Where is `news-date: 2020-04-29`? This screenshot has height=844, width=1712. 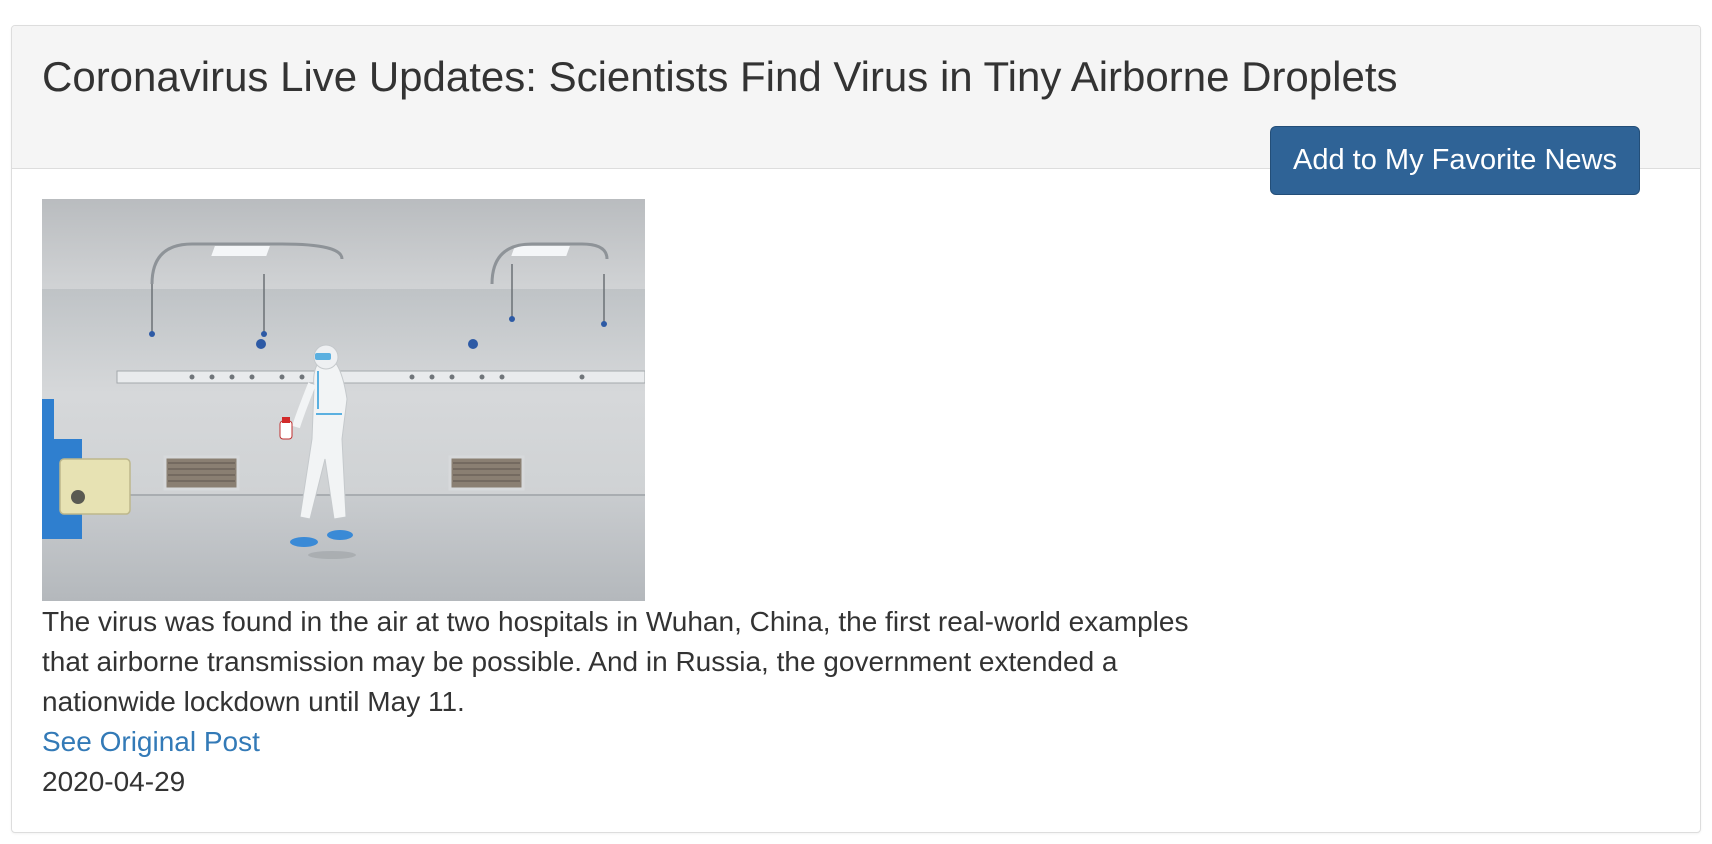
news-date: 2020-04-29 is located at coordinates (114, 781).